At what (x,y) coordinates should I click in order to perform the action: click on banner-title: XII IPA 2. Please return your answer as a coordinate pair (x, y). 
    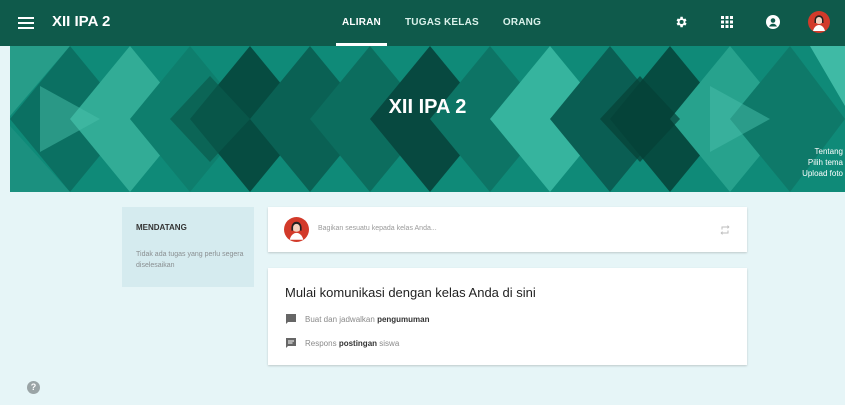
    Looking at the image, I should click on (427, 107).